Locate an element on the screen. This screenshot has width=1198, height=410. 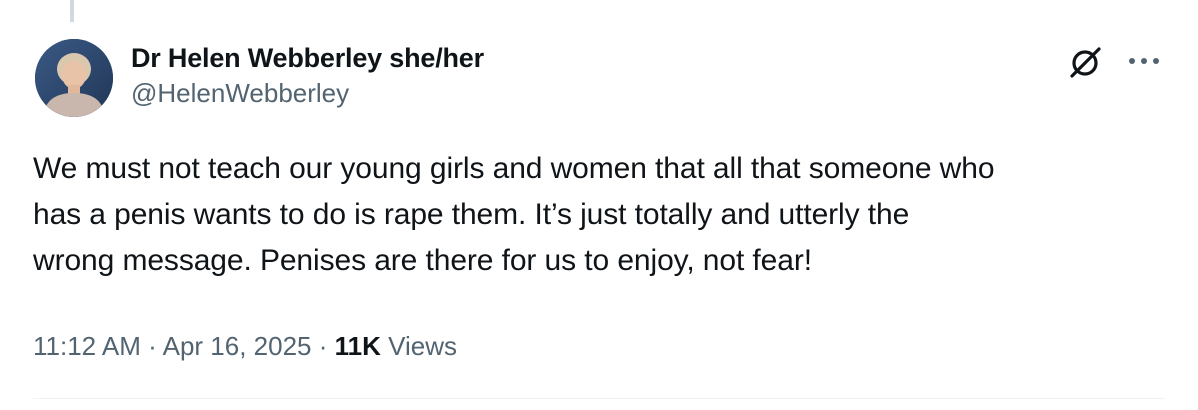
tweet-meta: 11:12 AM · Apr 16, 2025 · 11K Views is located at coordinates (245, 346).